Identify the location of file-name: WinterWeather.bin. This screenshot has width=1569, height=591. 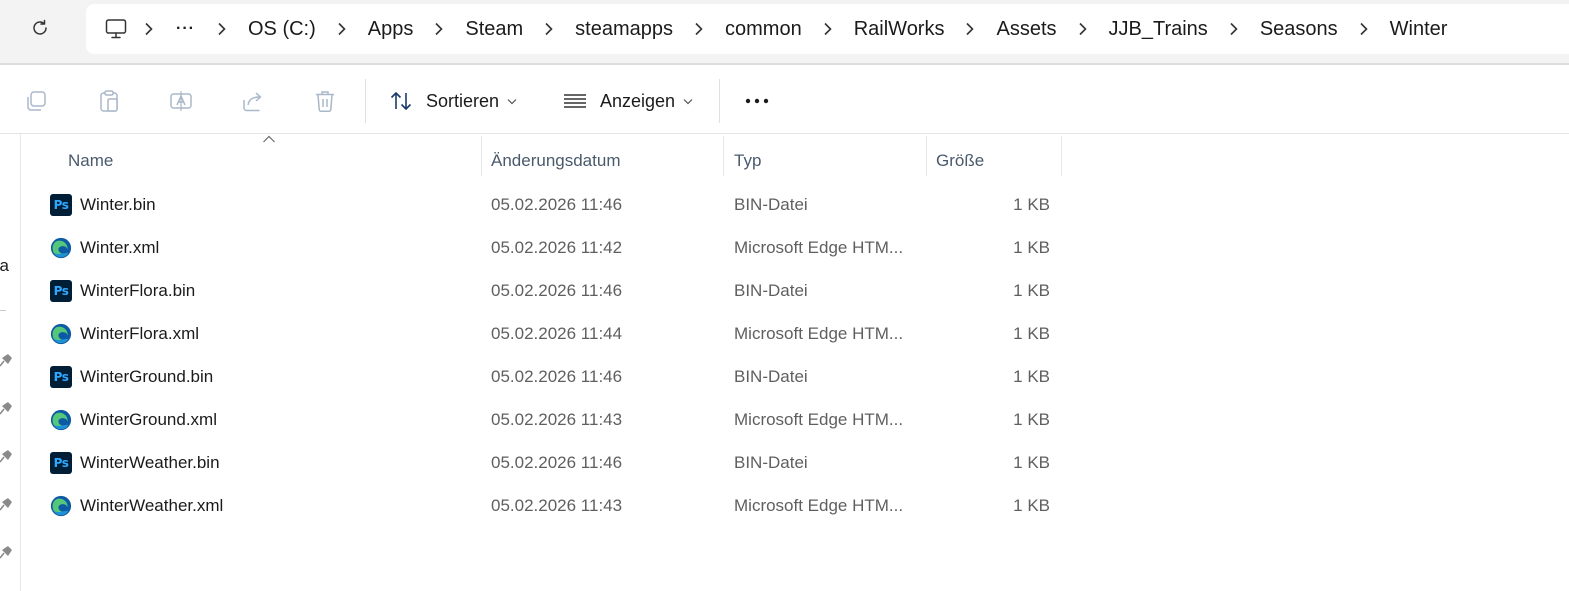
(150, 462).